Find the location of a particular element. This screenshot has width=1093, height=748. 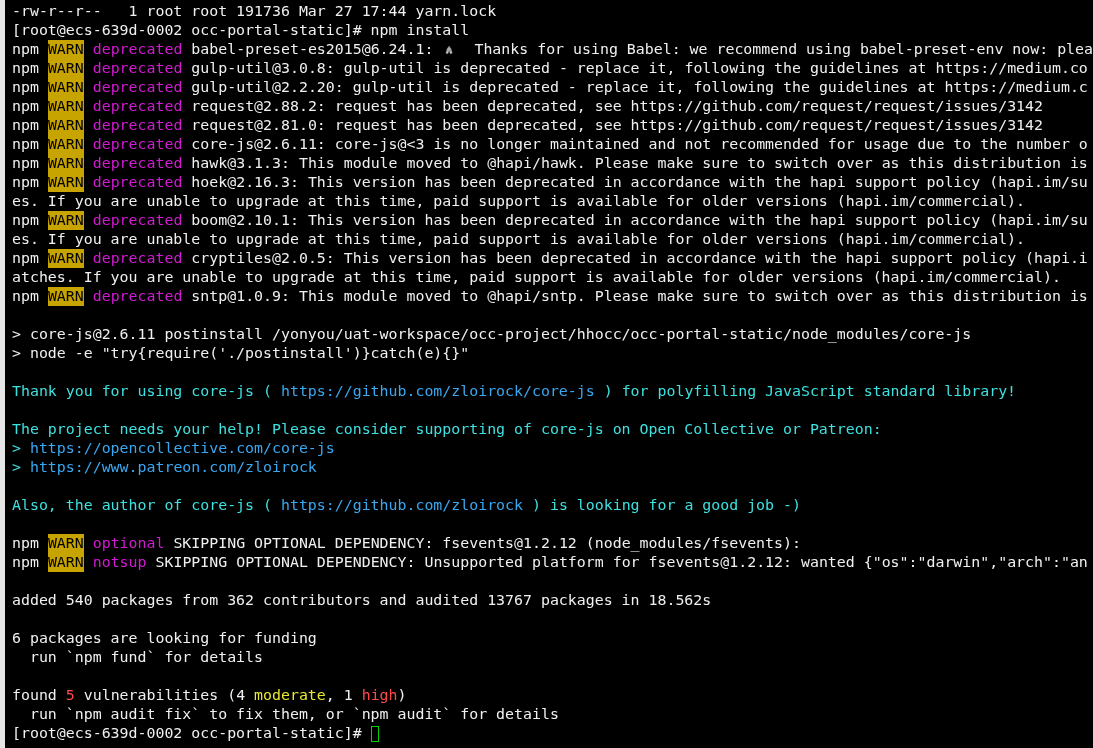

output-text: added 540 packages from 362 contributors and audited 13767 packages in 18.562s is located at coordinates (362, 600).